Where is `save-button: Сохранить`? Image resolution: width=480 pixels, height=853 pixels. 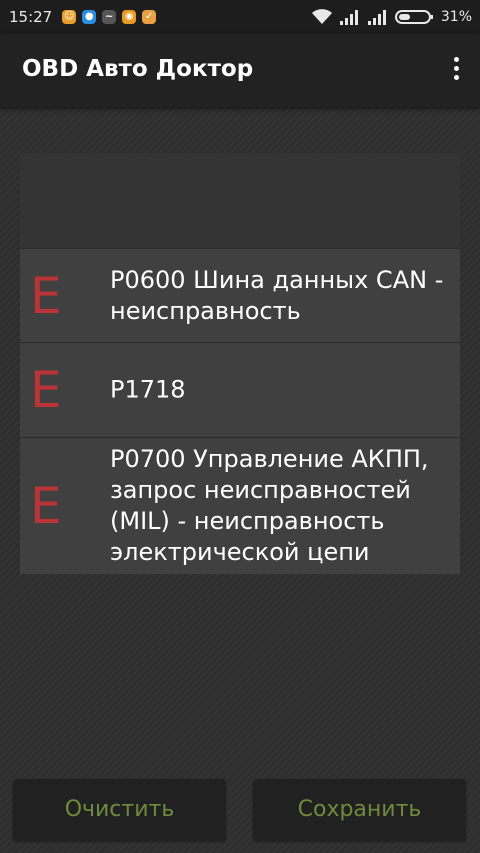 save-button: Сохранить is located at coordinates (359, 810).